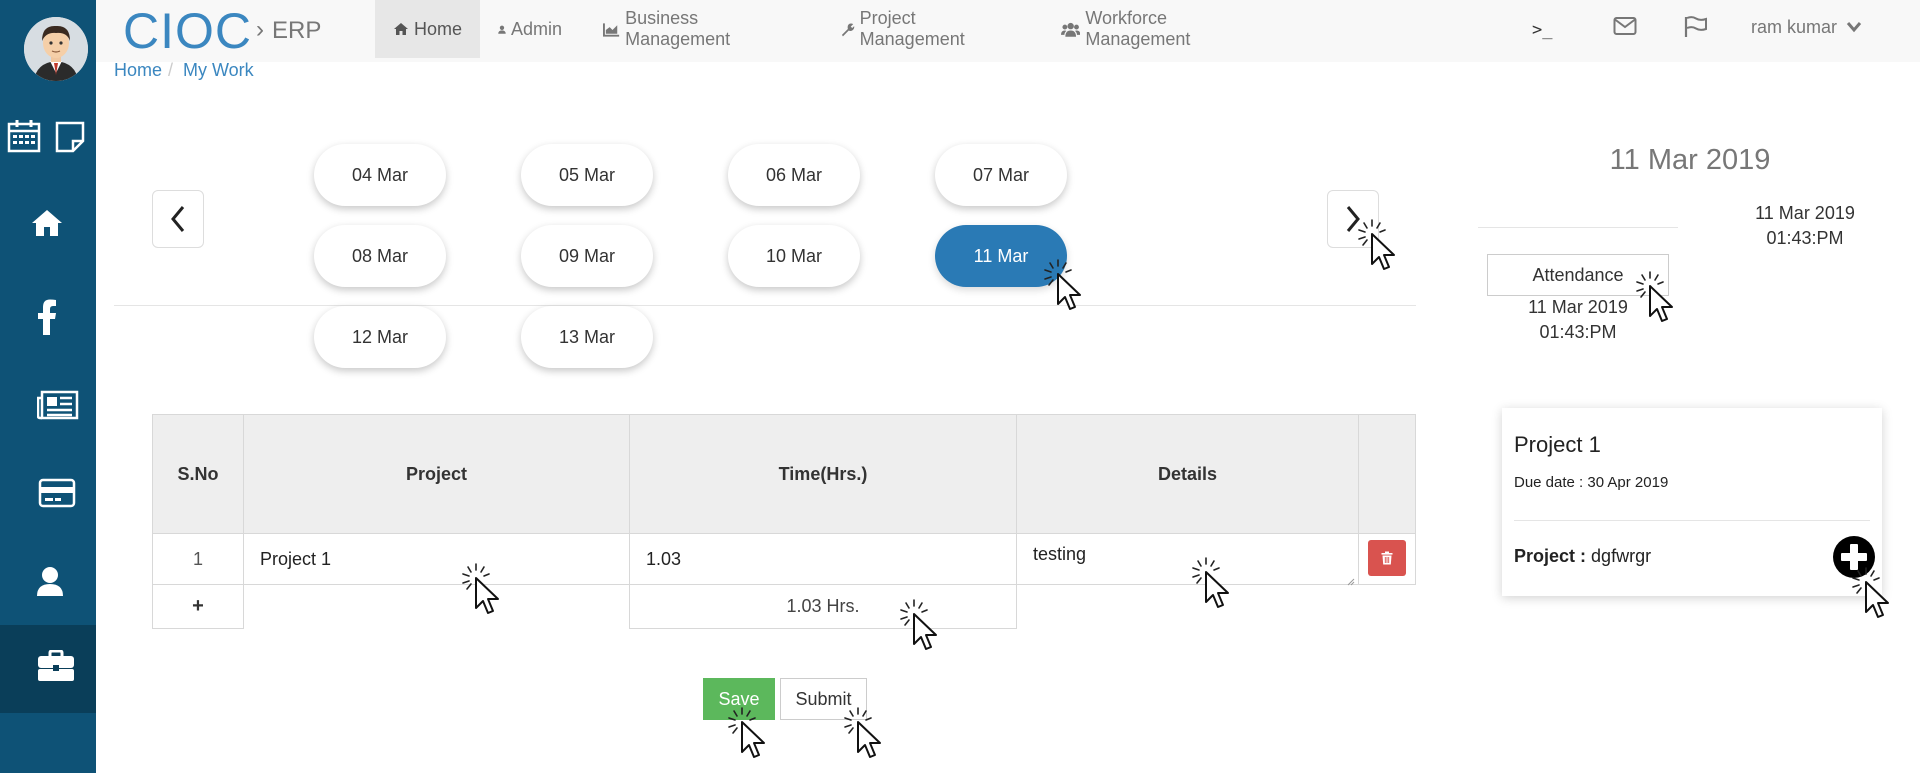 This screenshot has width=1920, height=773. Describe the element at coordinates (436, 559) in the screenshot. I see `project-input: Project 1` at that location.